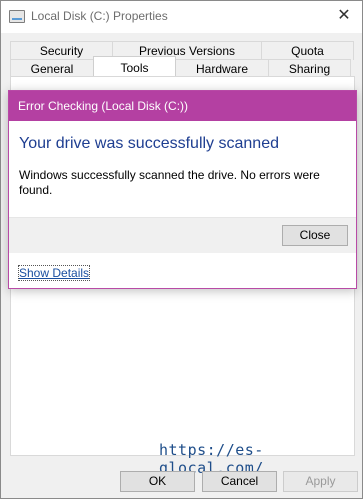 This screenshot has width=363, height=499. Describe the element at coordinates (182, 235) in the screenshot. I see `dialog-footer: Close` at that location.